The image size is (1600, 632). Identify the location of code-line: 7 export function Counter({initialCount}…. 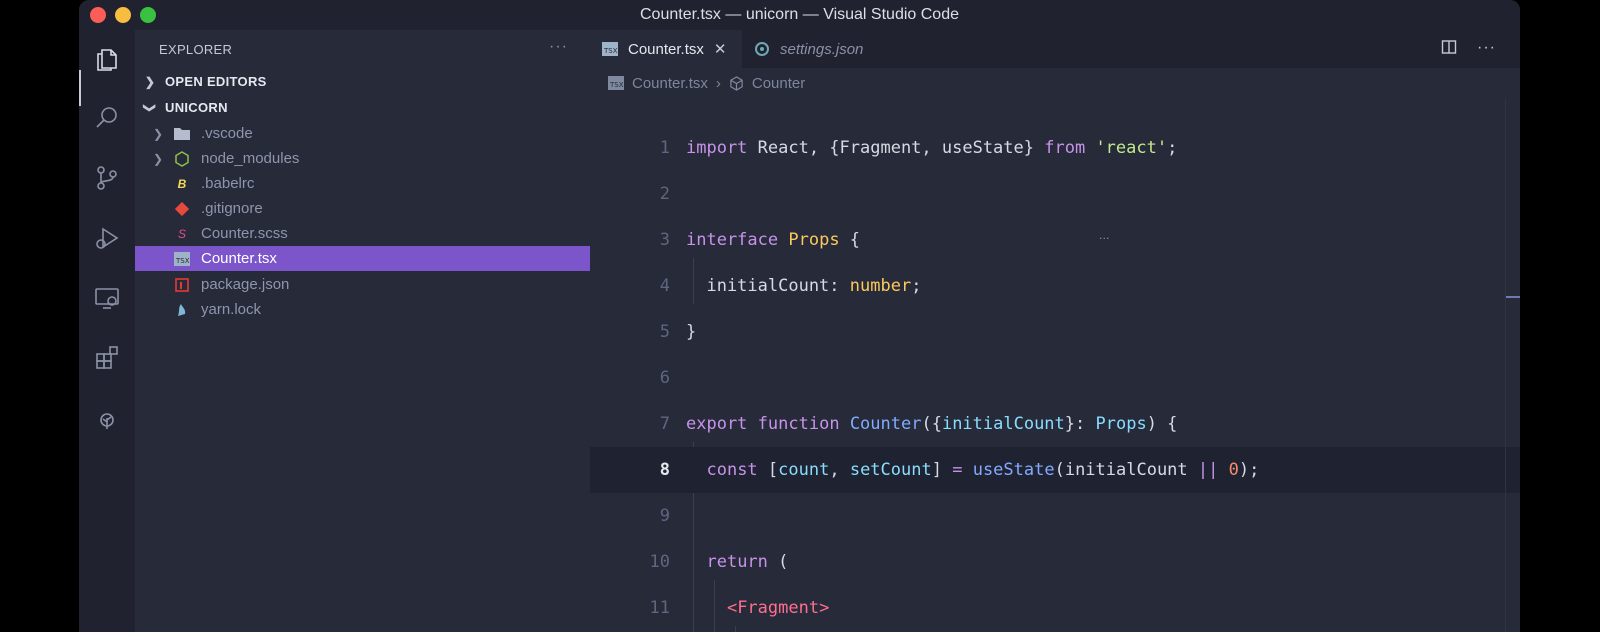
(1055, 424).